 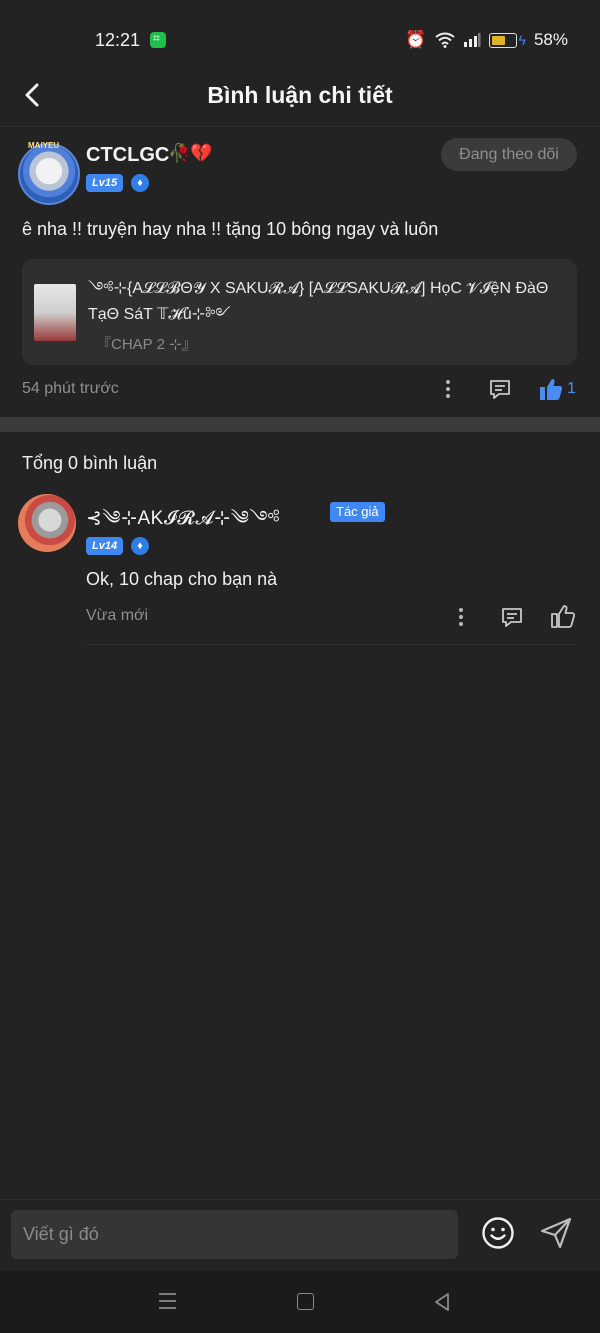 I want to click on charging-icon: ϟ, so click(x=522, y=40).